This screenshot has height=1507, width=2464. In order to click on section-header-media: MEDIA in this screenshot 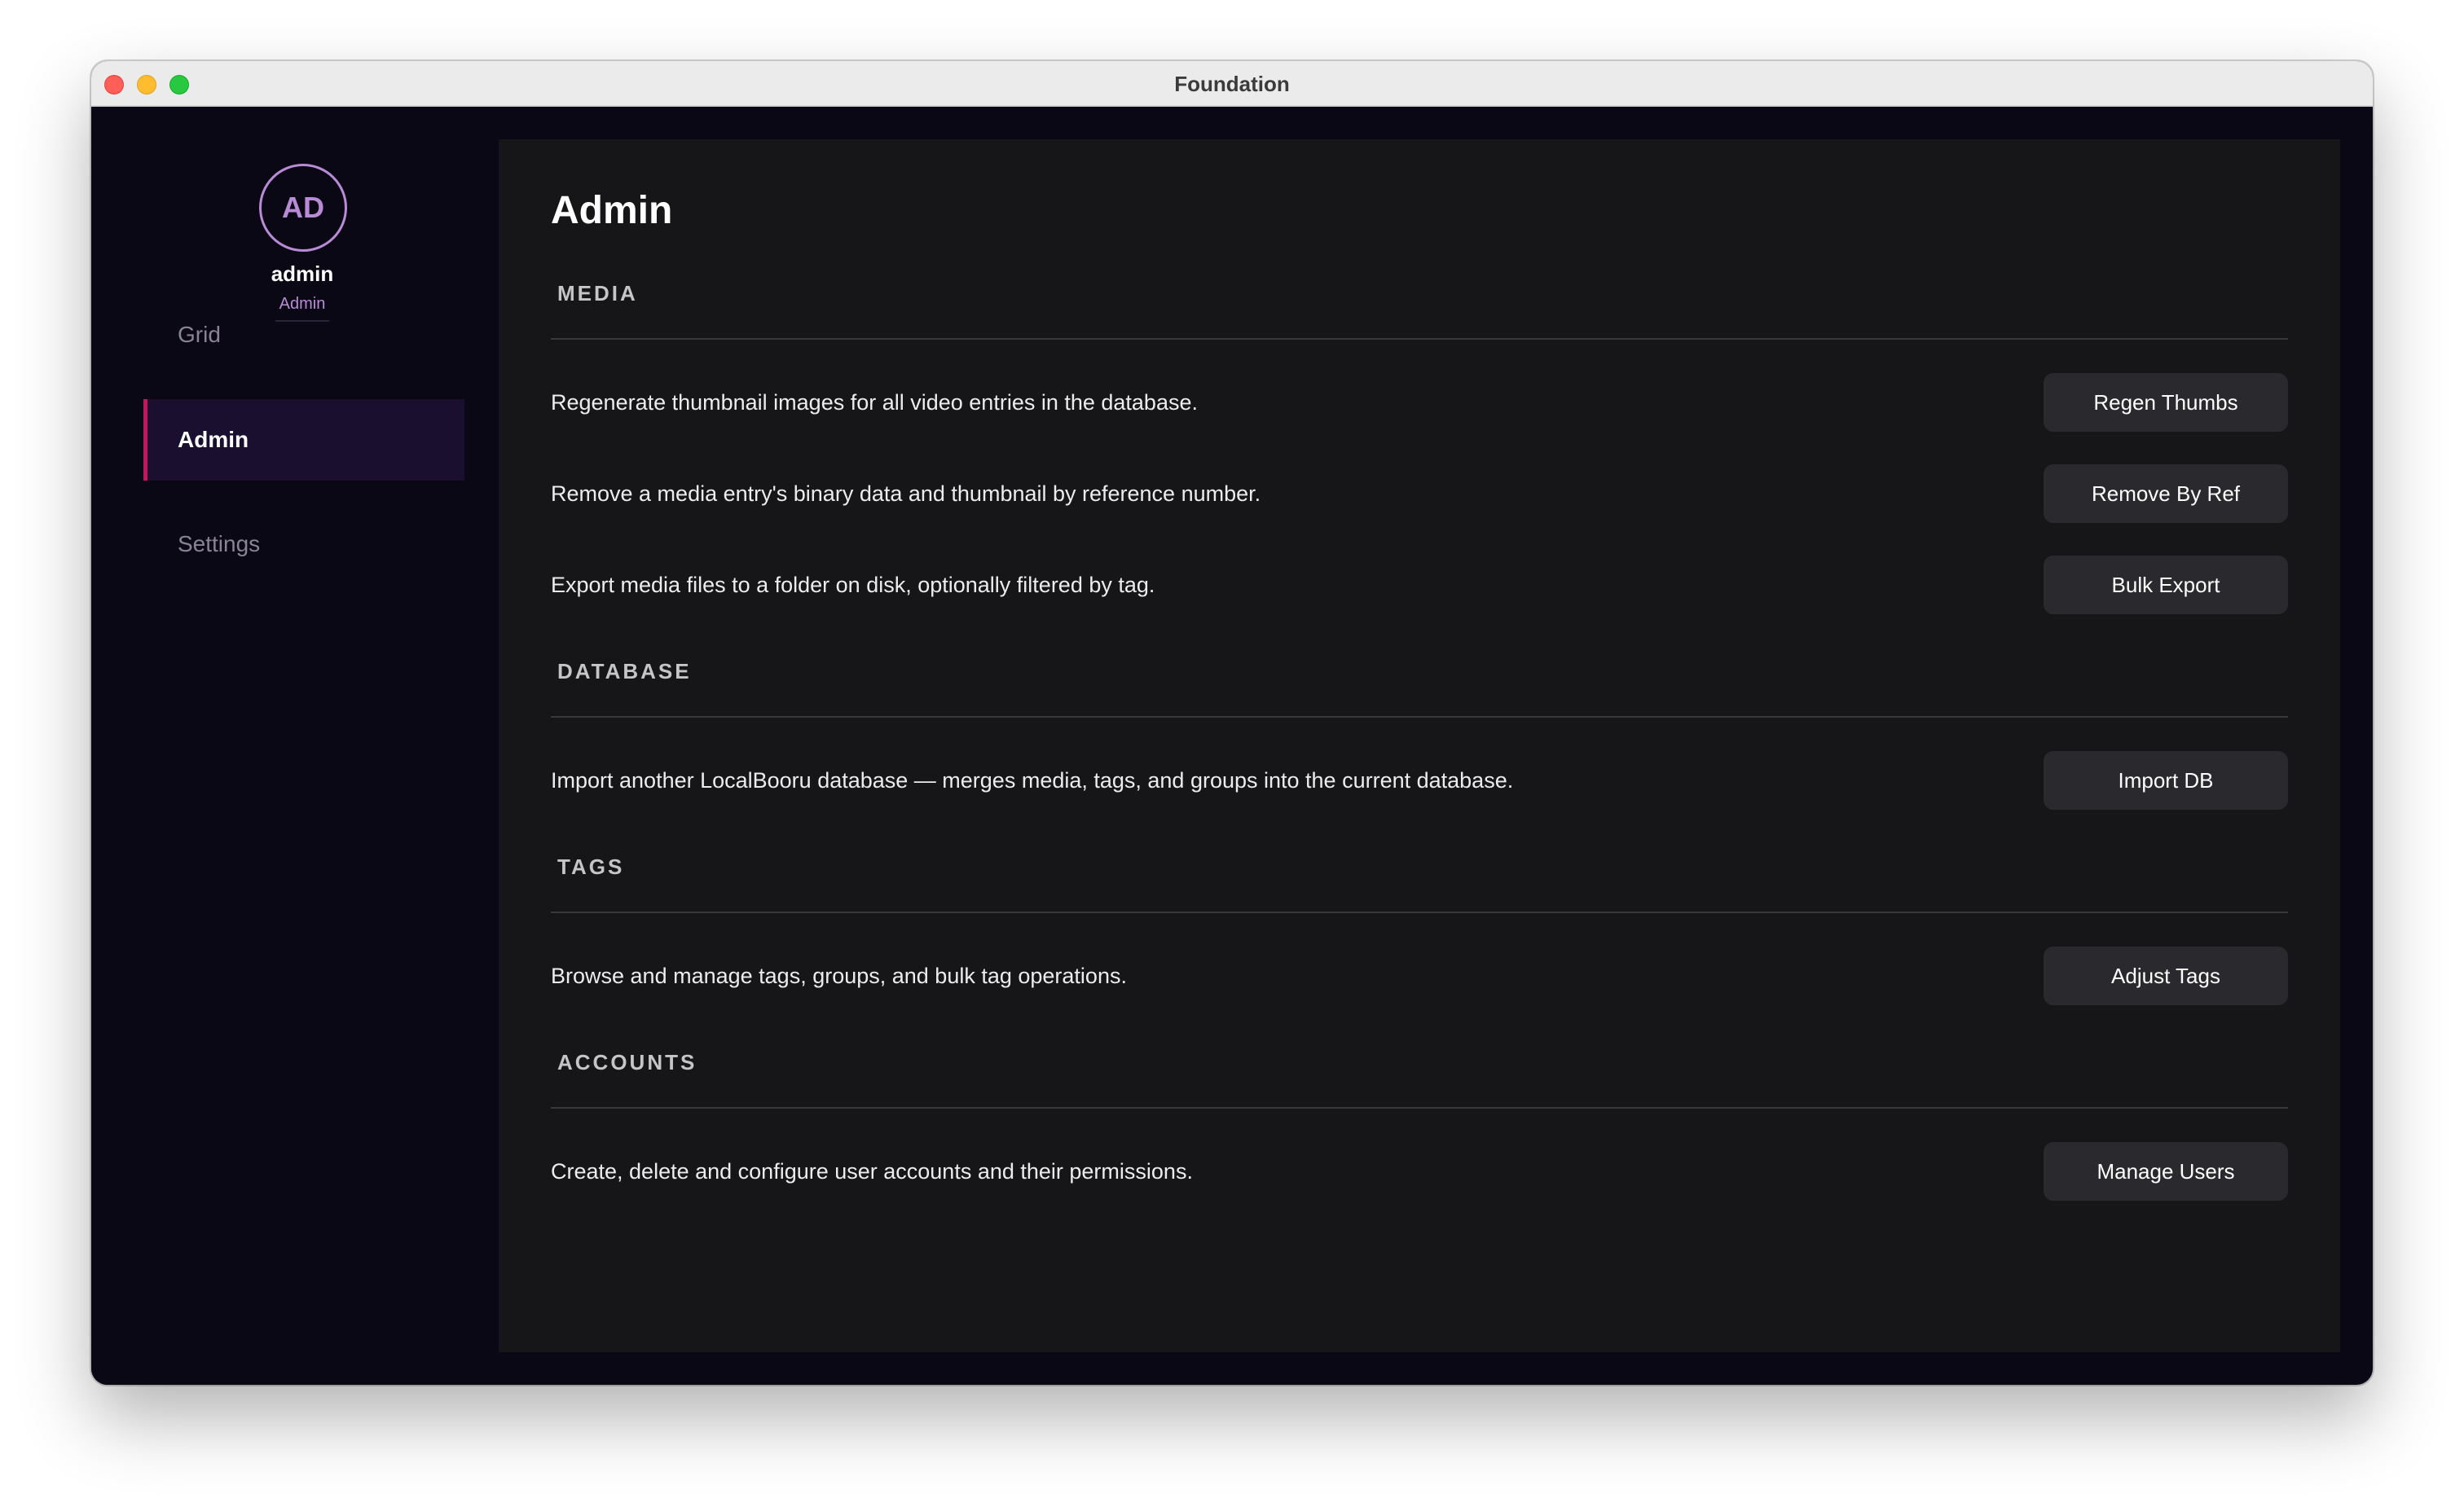, I will do `click(597, 293)`.